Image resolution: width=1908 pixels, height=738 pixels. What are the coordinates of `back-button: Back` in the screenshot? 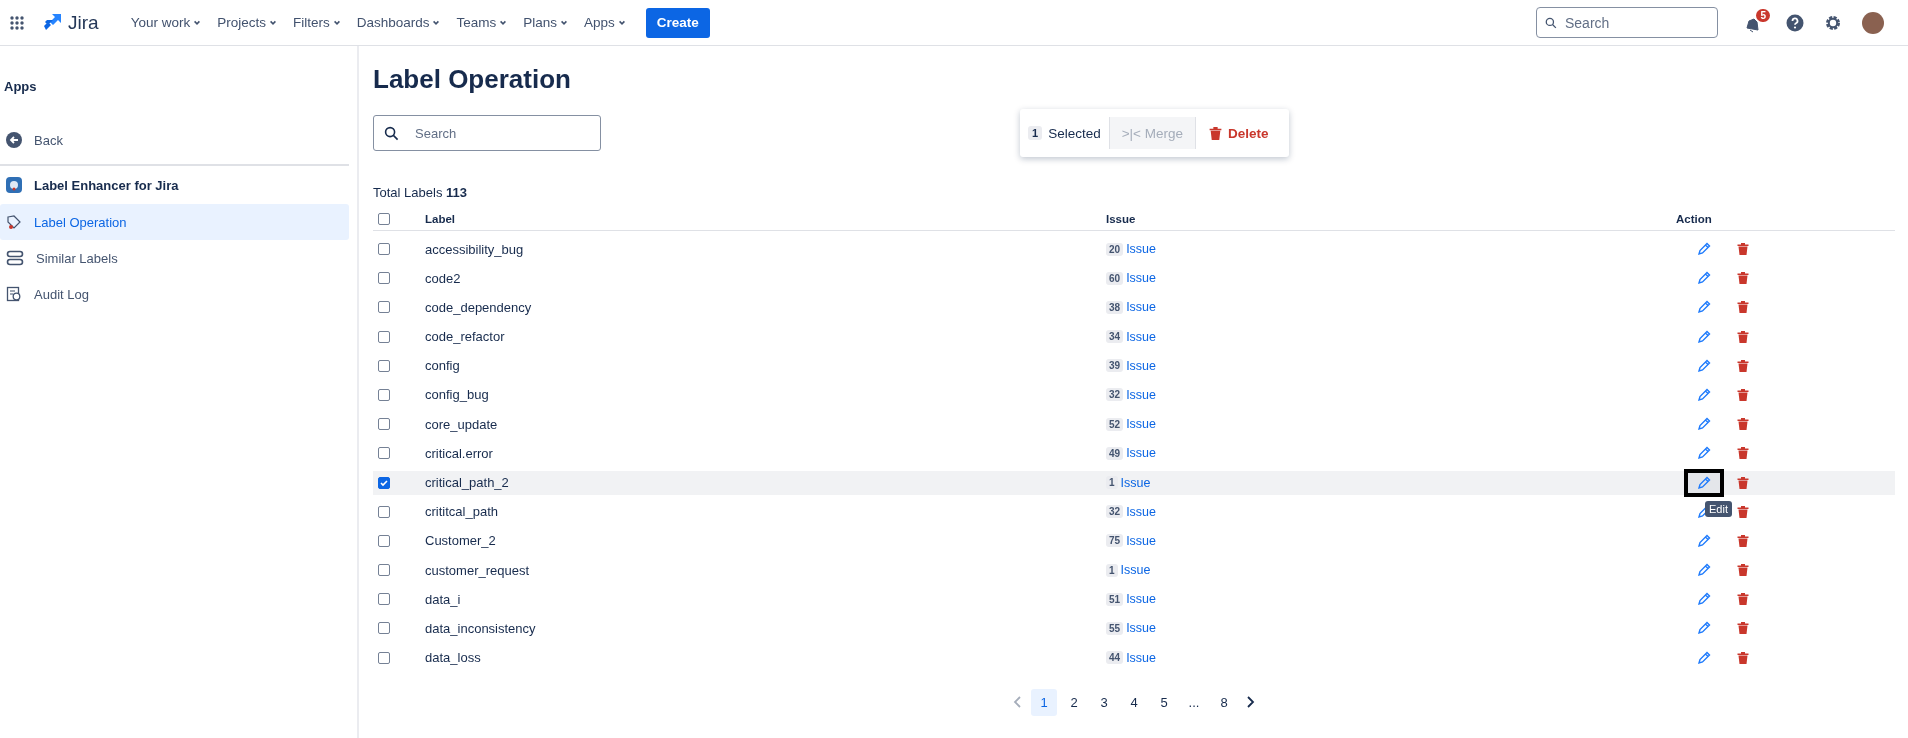 It's located at (174, 140).